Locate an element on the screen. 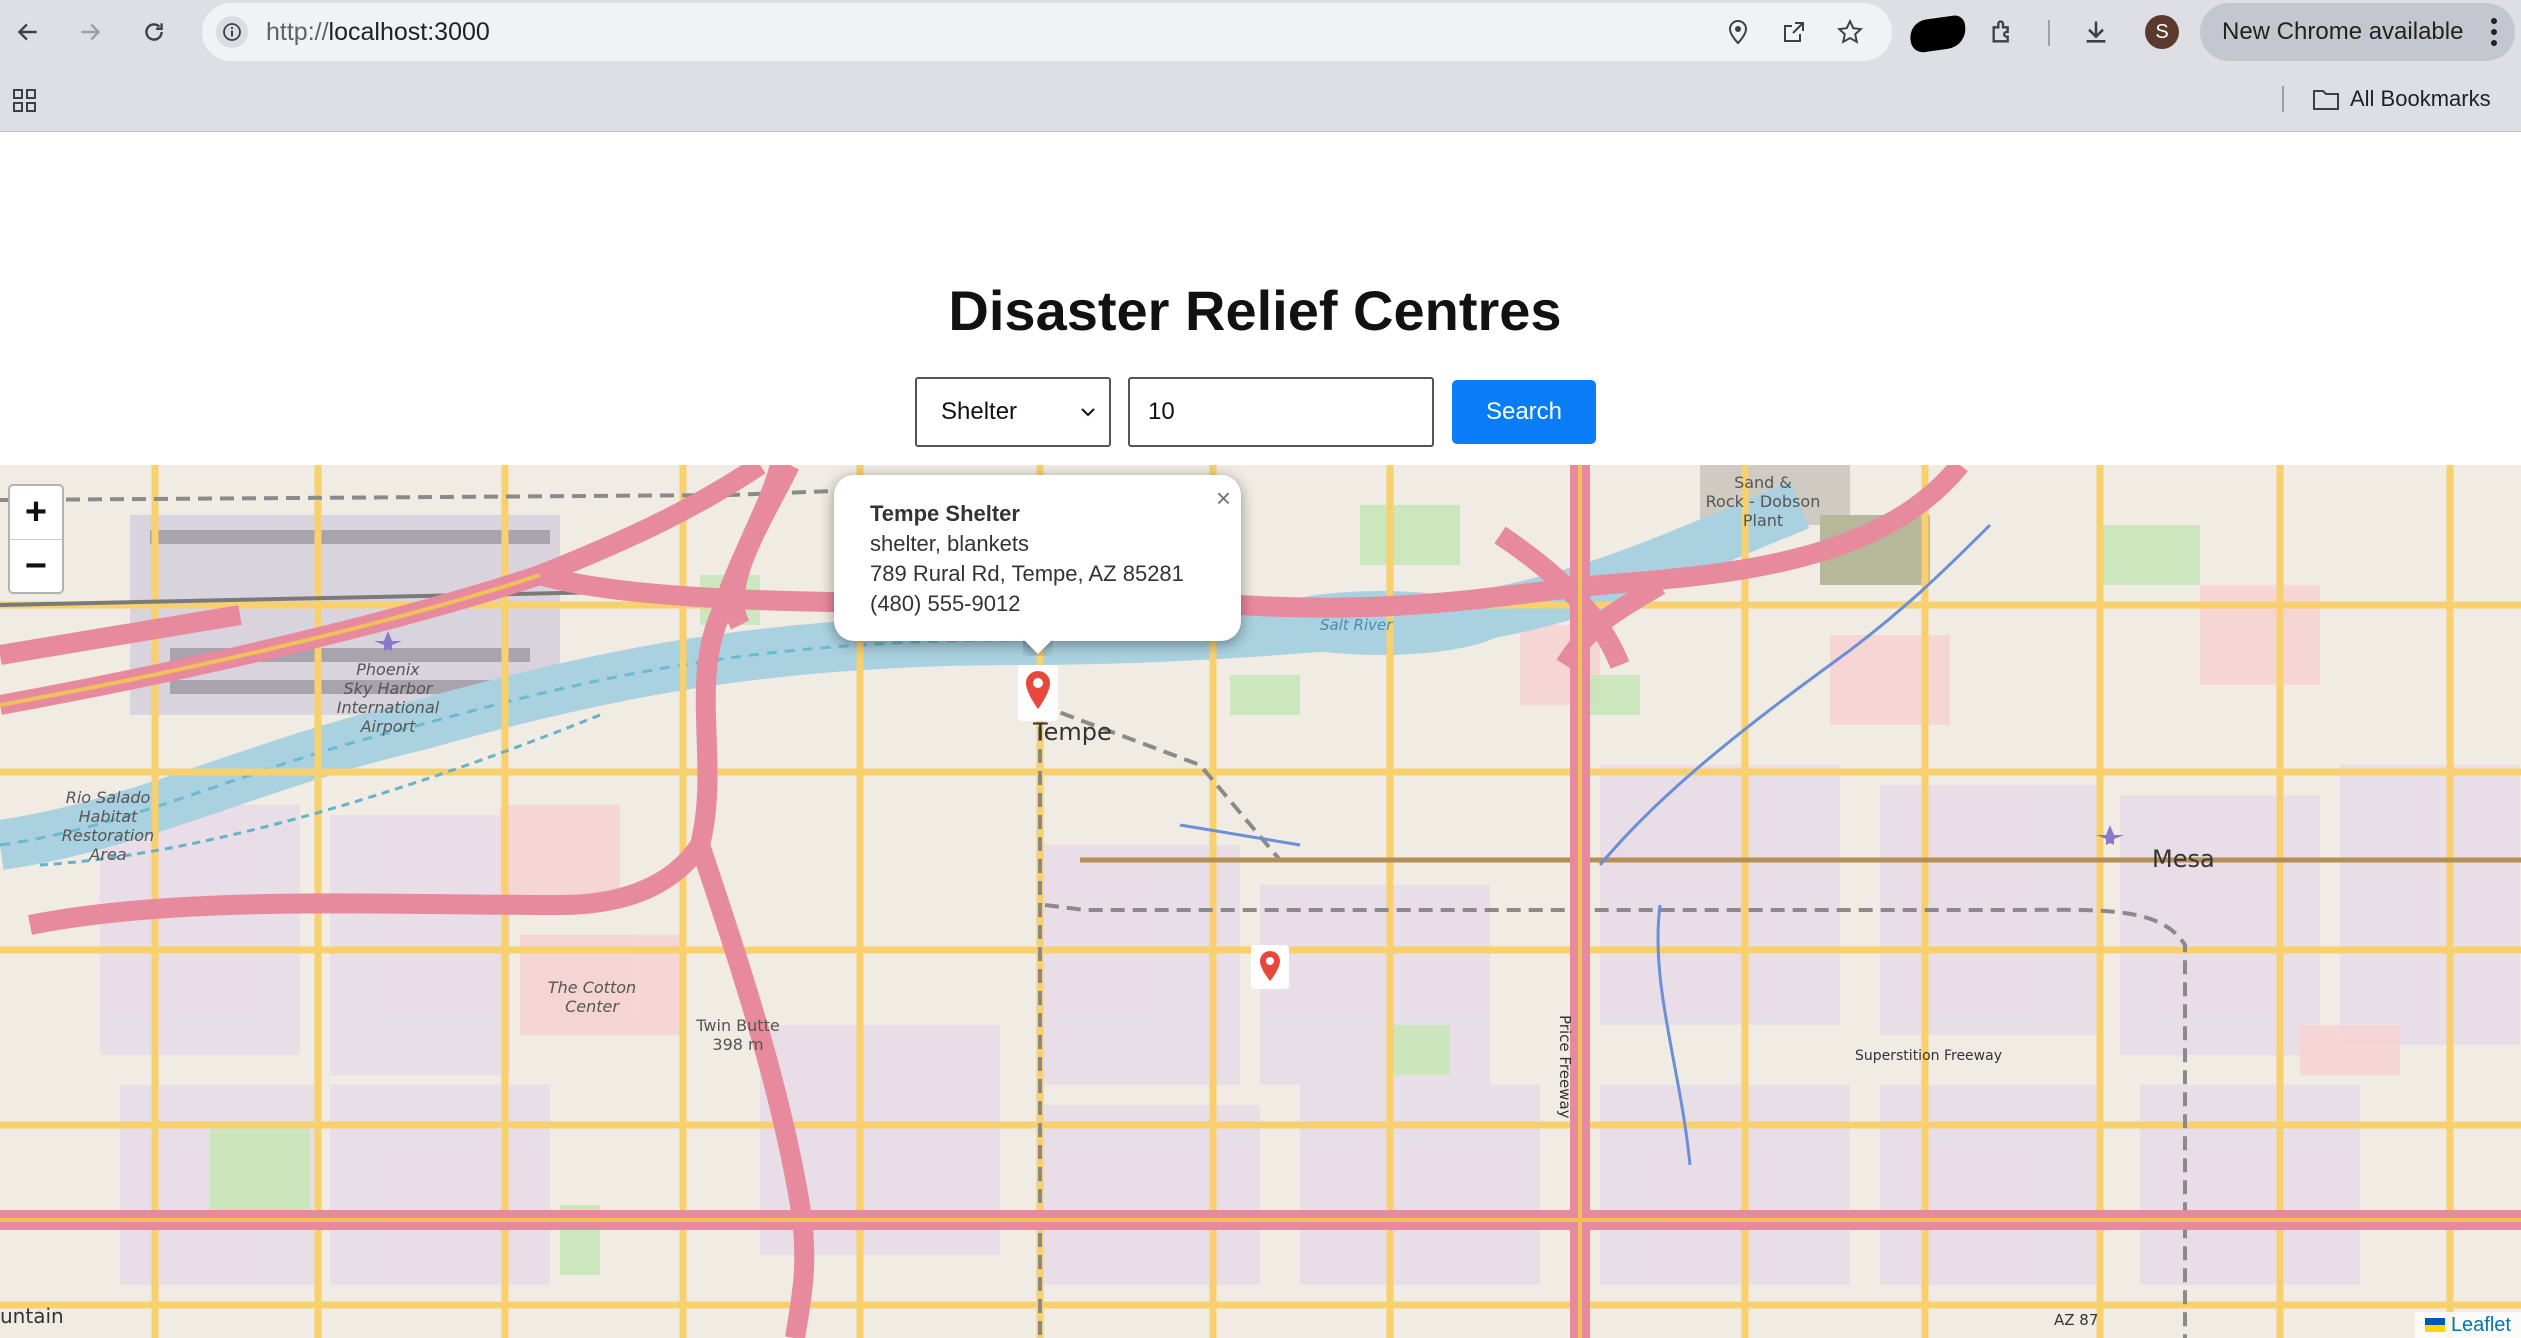  forward-button is located at coordinates (90, 32).